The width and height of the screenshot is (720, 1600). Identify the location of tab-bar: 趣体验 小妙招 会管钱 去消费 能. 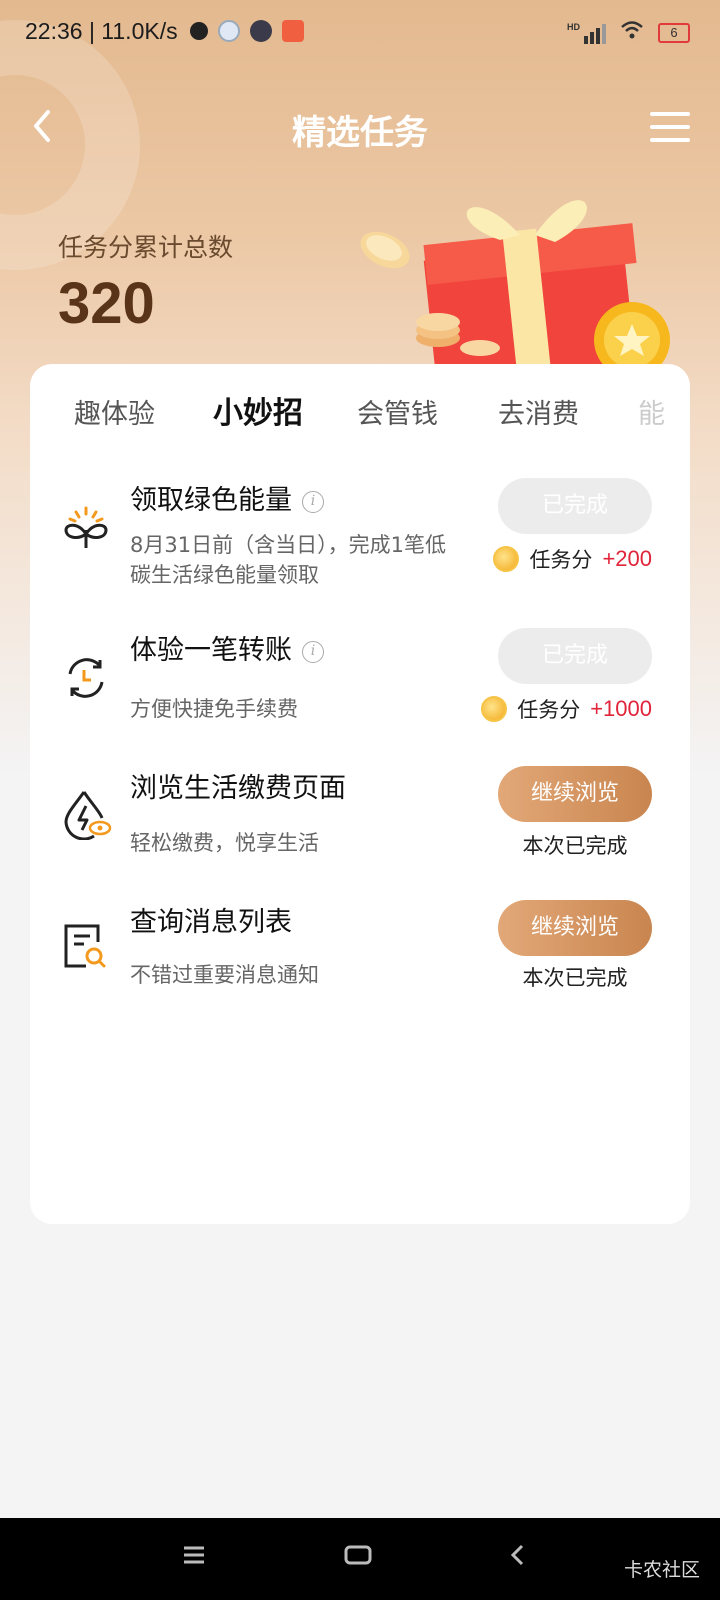
(360, 422).